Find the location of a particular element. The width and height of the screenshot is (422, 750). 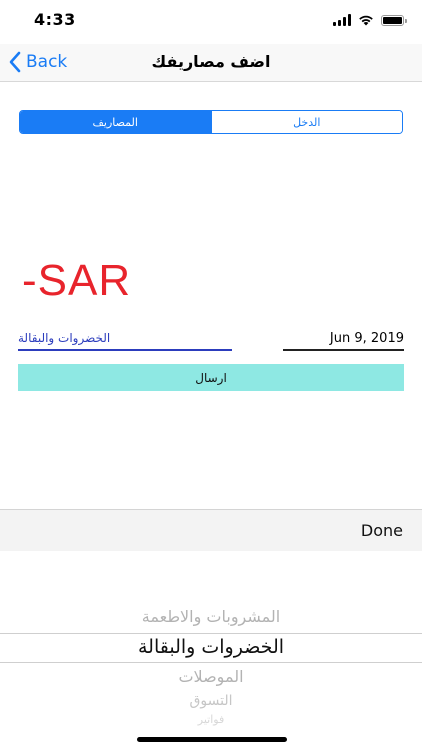

send-button: ارسال is located at coordinates (211, 377).